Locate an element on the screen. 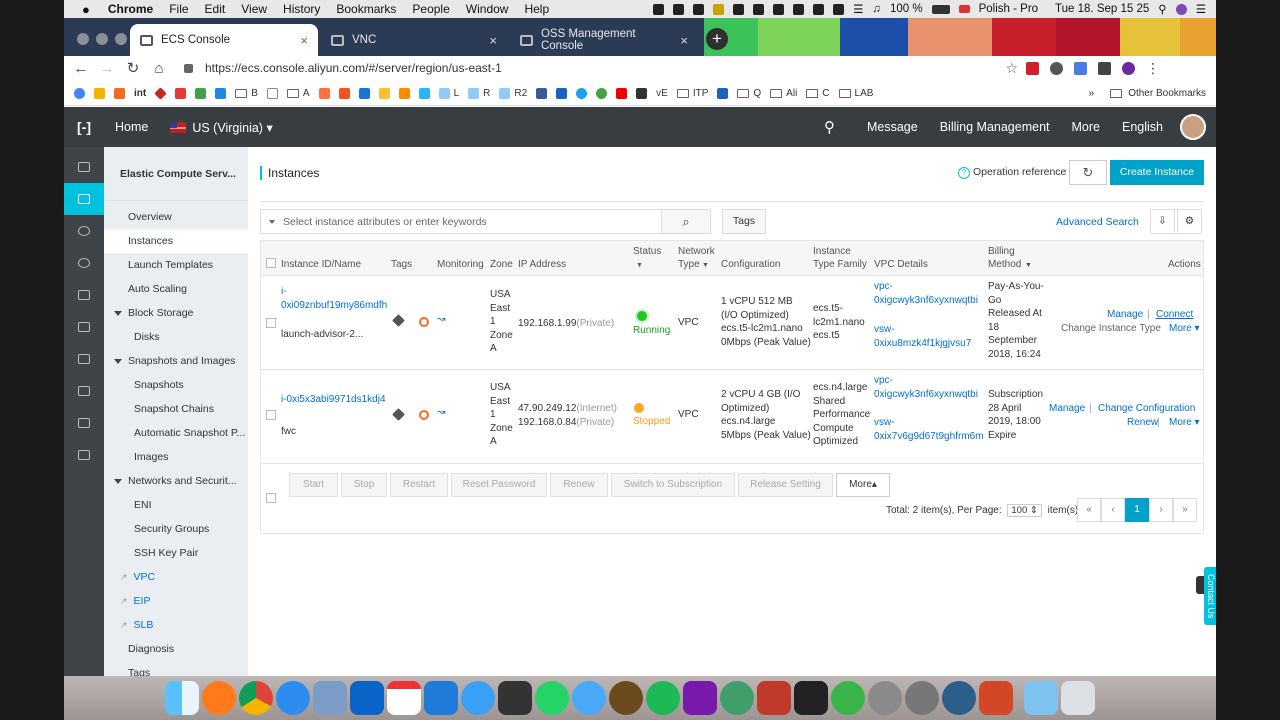  row-checkbox is located at coordinates (271, 415).